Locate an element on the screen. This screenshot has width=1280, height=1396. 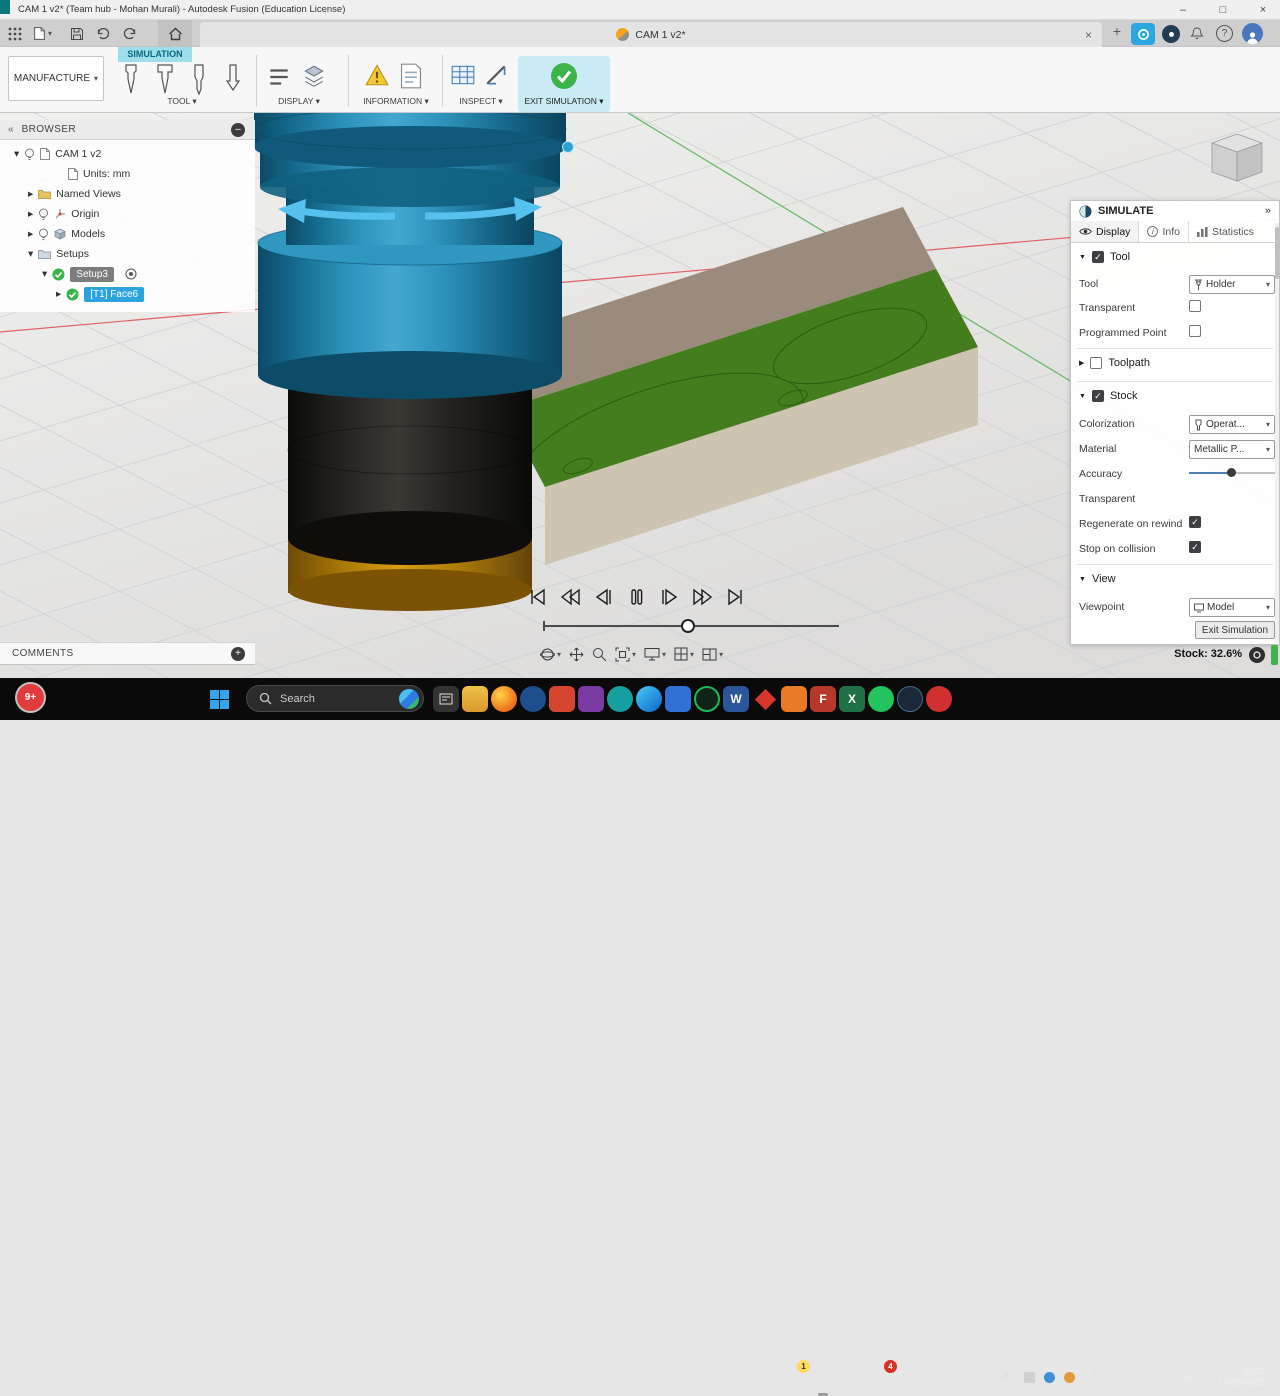
view-section-header: ▼ View is located at coordinates (1097, 579).